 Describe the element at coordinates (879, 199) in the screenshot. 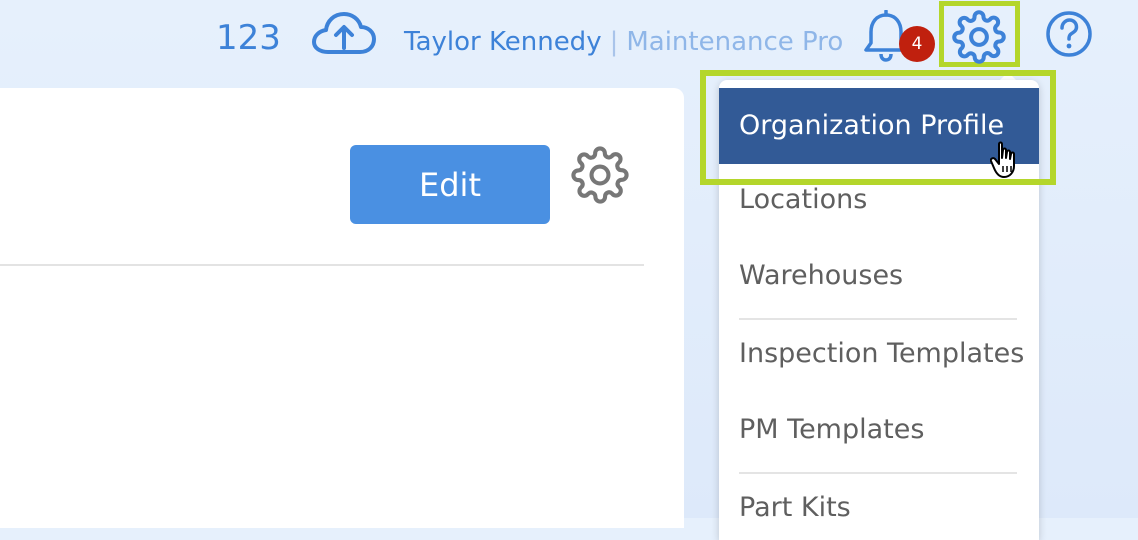

I see `menu-item-locations: Locations` at that location.